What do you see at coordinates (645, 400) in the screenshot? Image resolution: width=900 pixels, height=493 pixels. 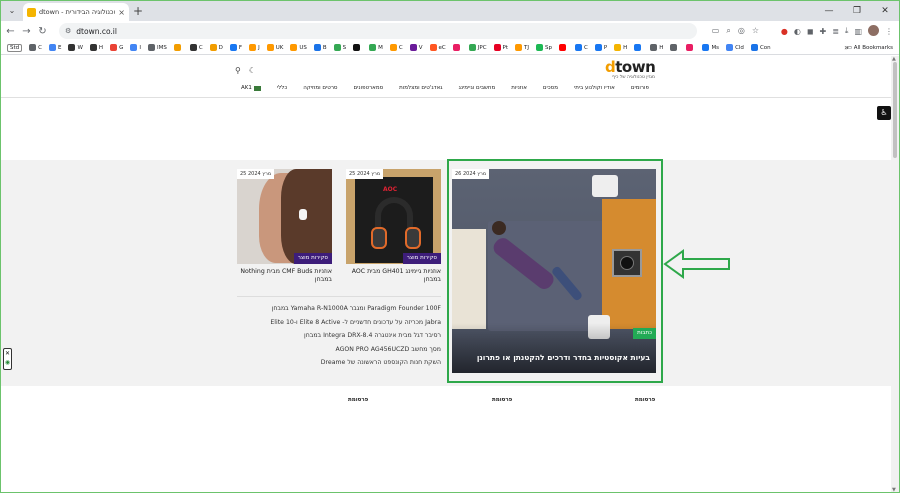 I see `ad-label: פרסומת` at bounding box center [645, 400].